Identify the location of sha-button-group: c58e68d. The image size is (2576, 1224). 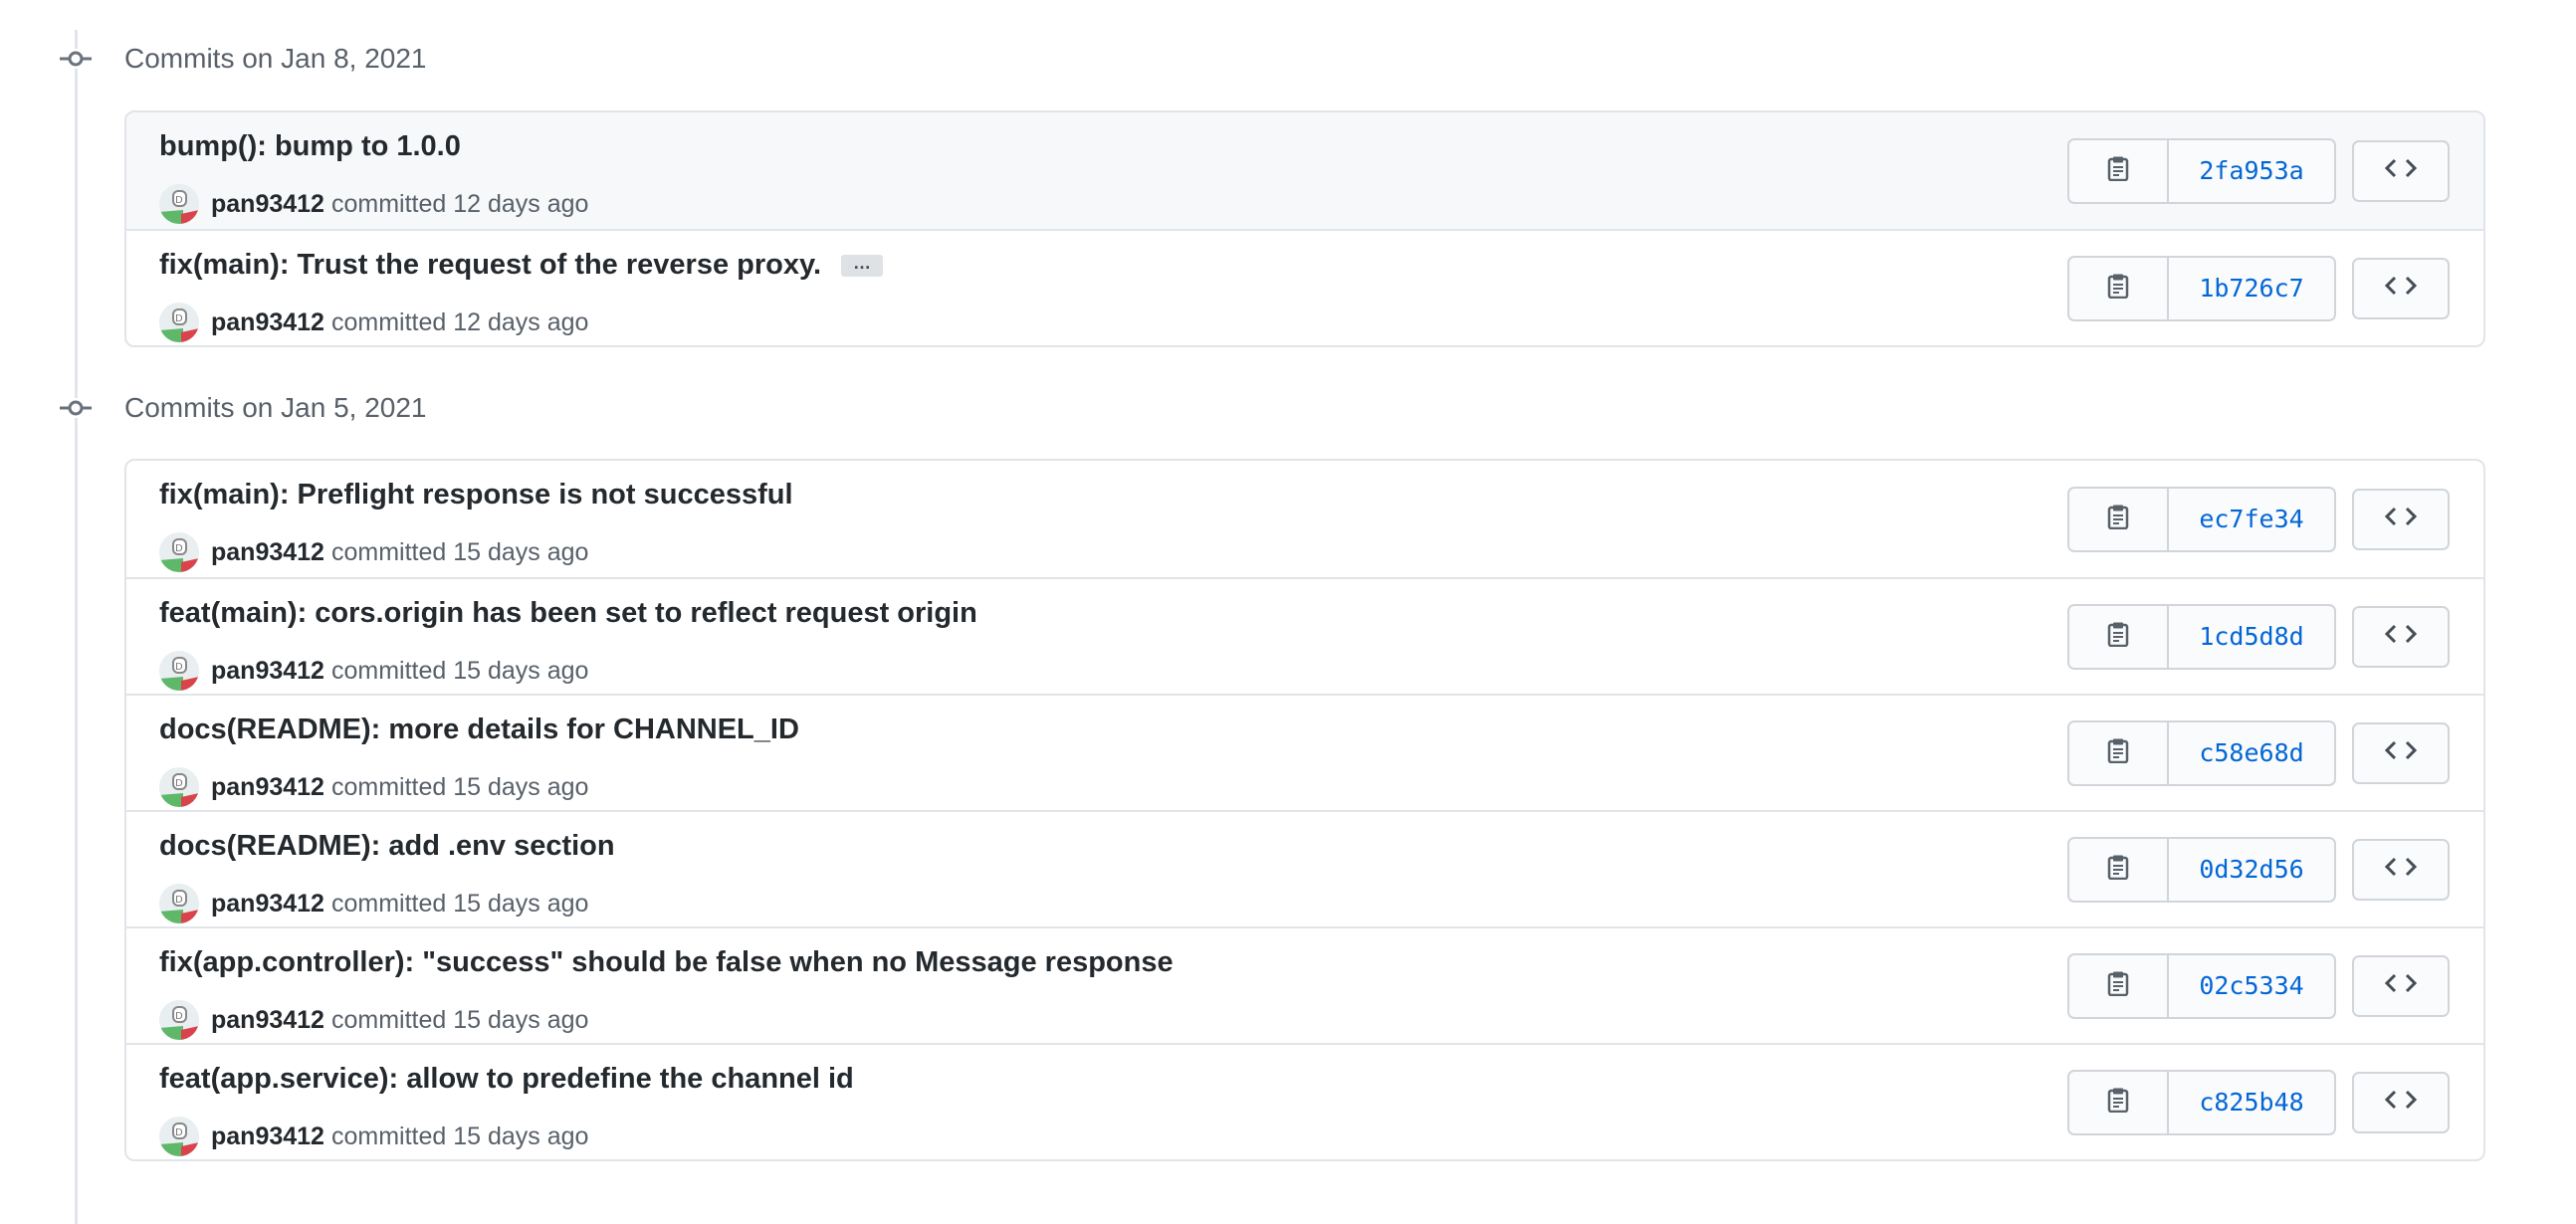
(2201, 752).